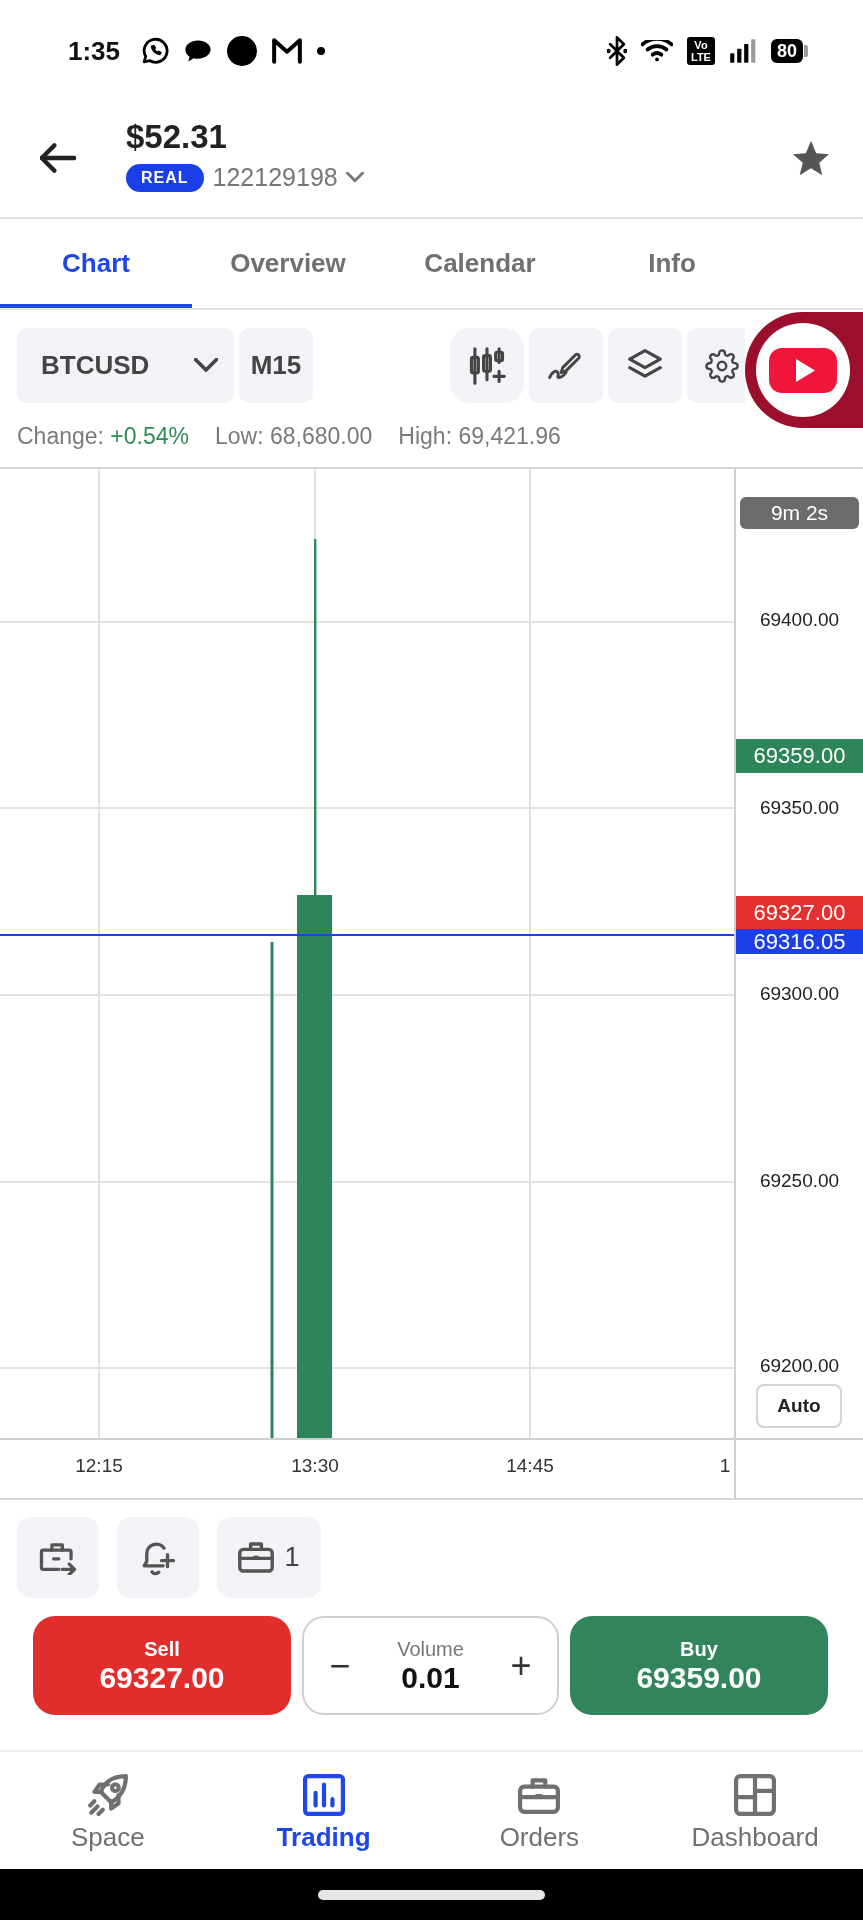  Describe the element at coordinates (789, 51) in the screenshot. I see `battery-indicator: 80` at that location.